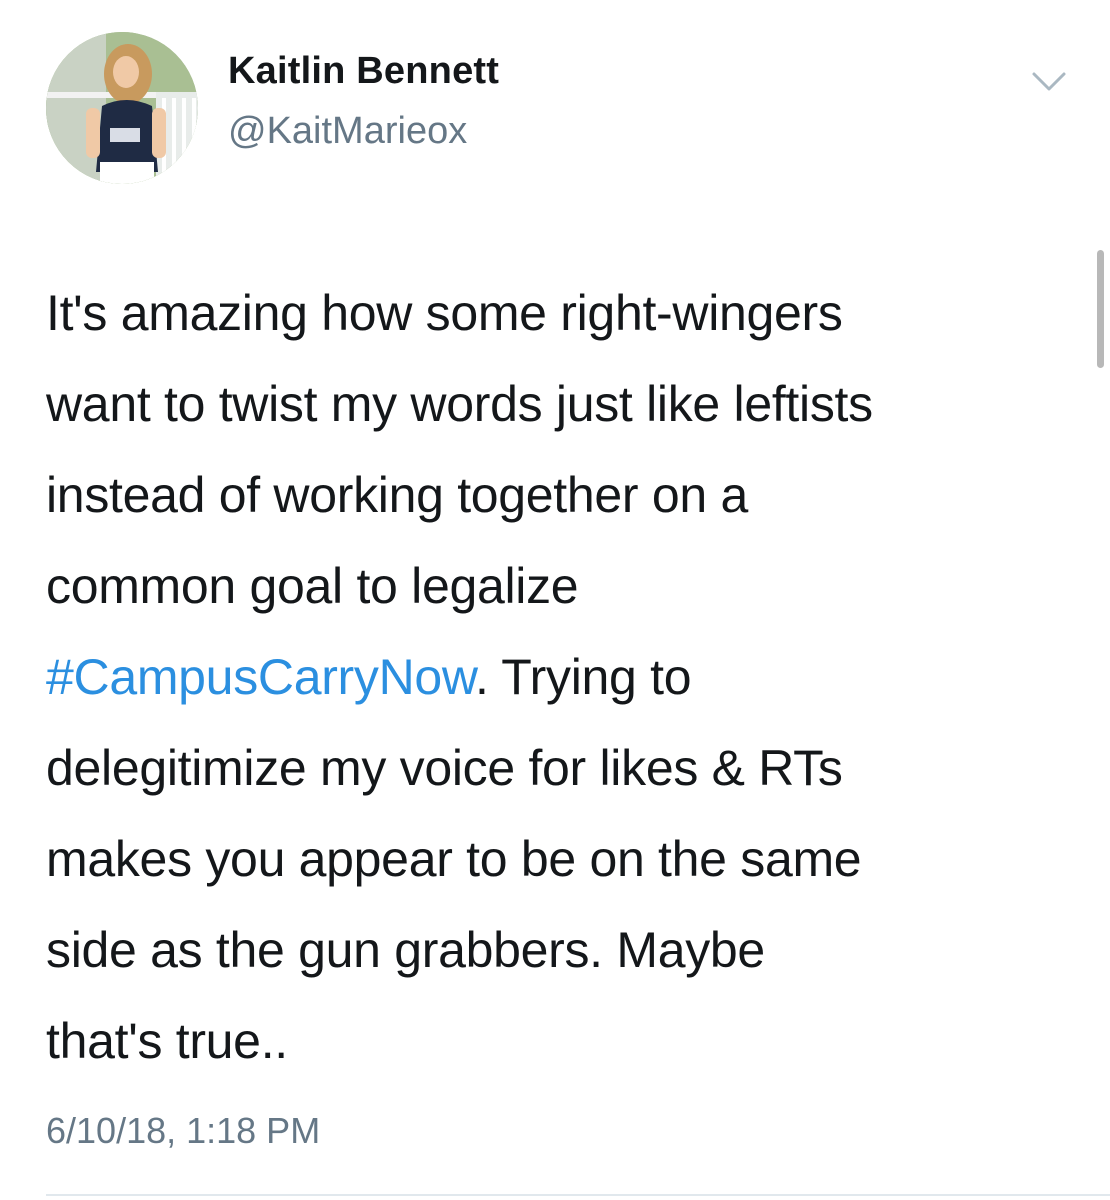 The width and height of the screenshot is (1110, 1200). I want to click on tweet-line: that's true.., so click(561, 1041).